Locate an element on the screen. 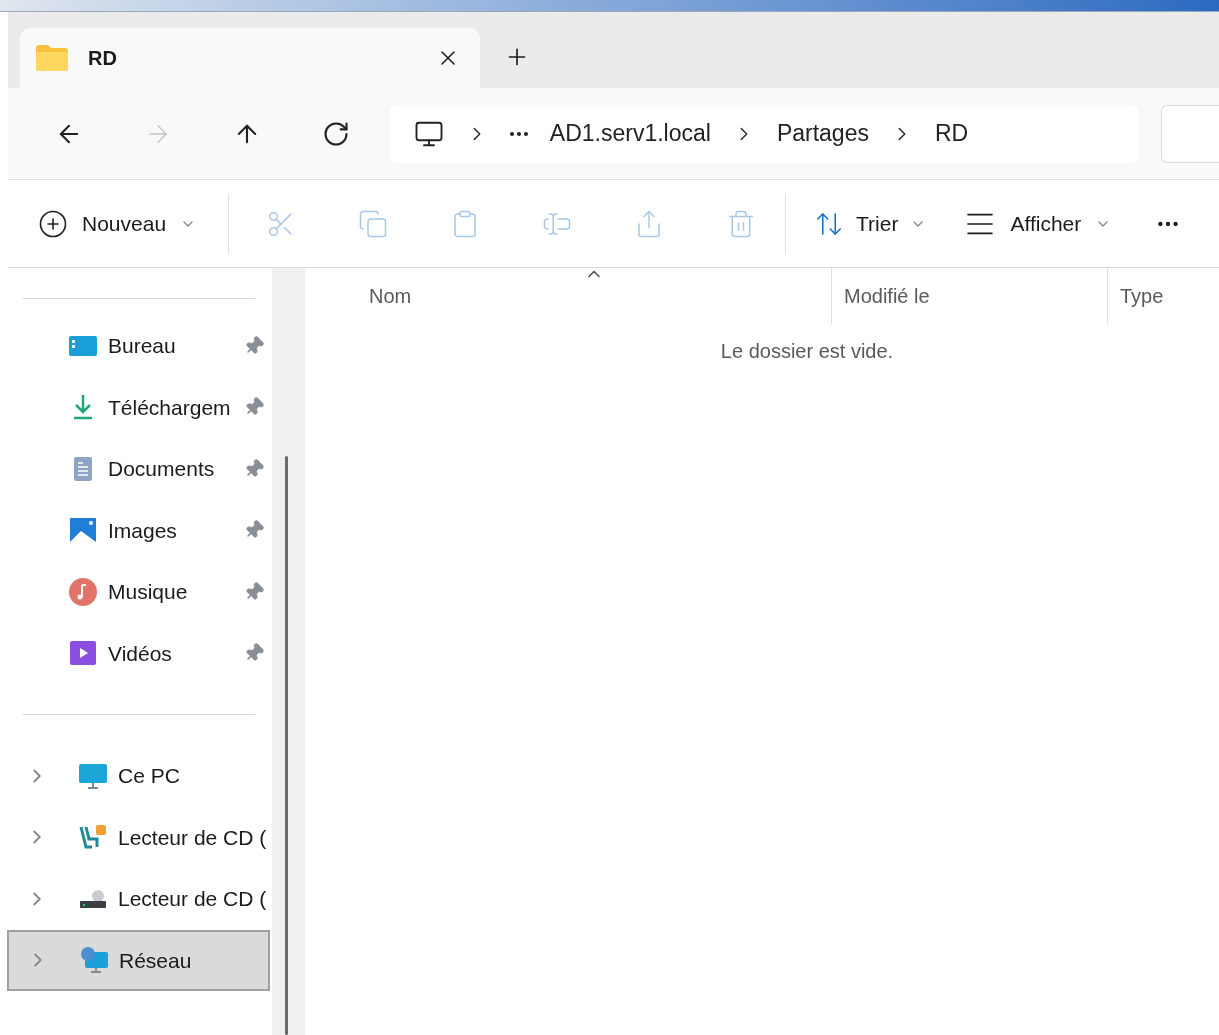 This screenshot has height=1035, width=1219. sidebar-label: Vidéos is located at coordinates (140, 653).